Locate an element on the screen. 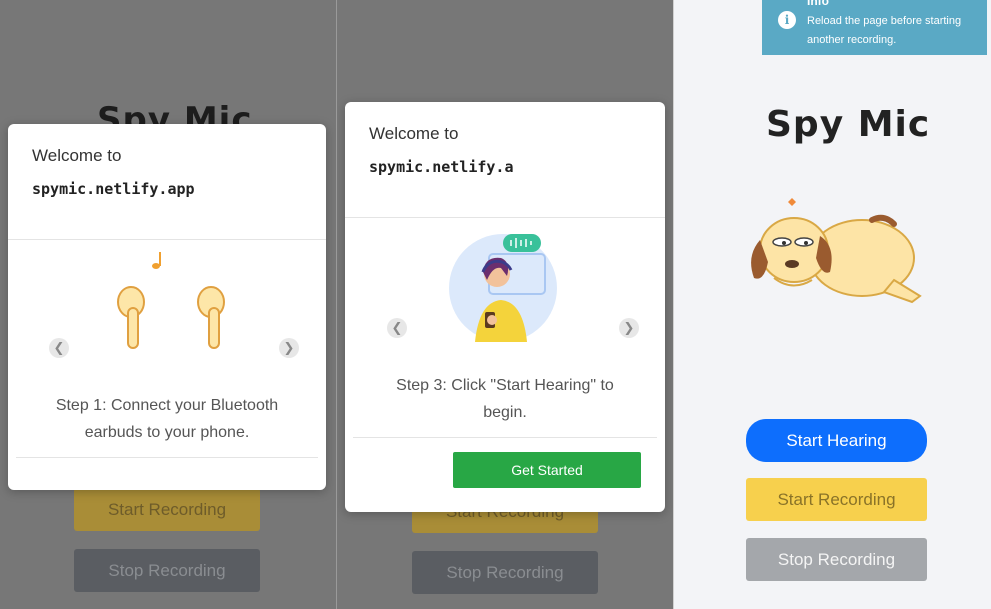 Image resolution: width=991 pixels, height=609 pixels. info-icon: i is located at coordinates (787, 20).